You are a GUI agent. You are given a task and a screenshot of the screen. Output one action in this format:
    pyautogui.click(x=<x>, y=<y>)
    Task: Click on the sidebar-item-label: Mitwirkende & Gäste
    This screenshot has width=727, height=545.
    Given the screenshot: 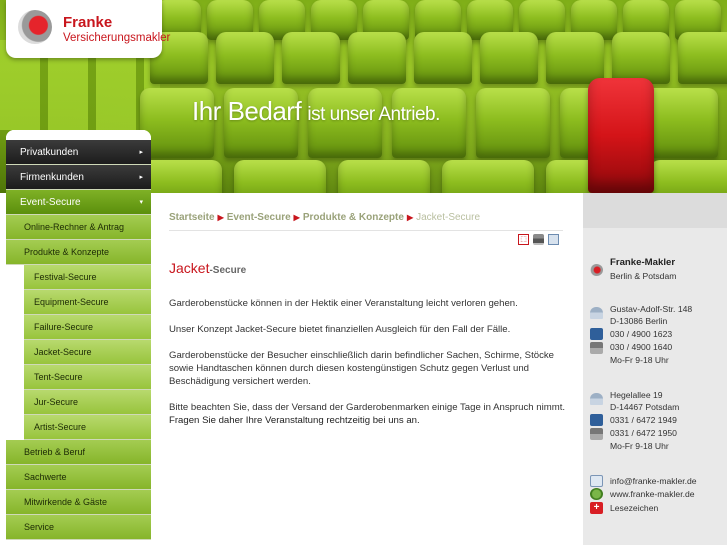 What is the action you would take?
    pyautogui.click(x=66, y=502)
    